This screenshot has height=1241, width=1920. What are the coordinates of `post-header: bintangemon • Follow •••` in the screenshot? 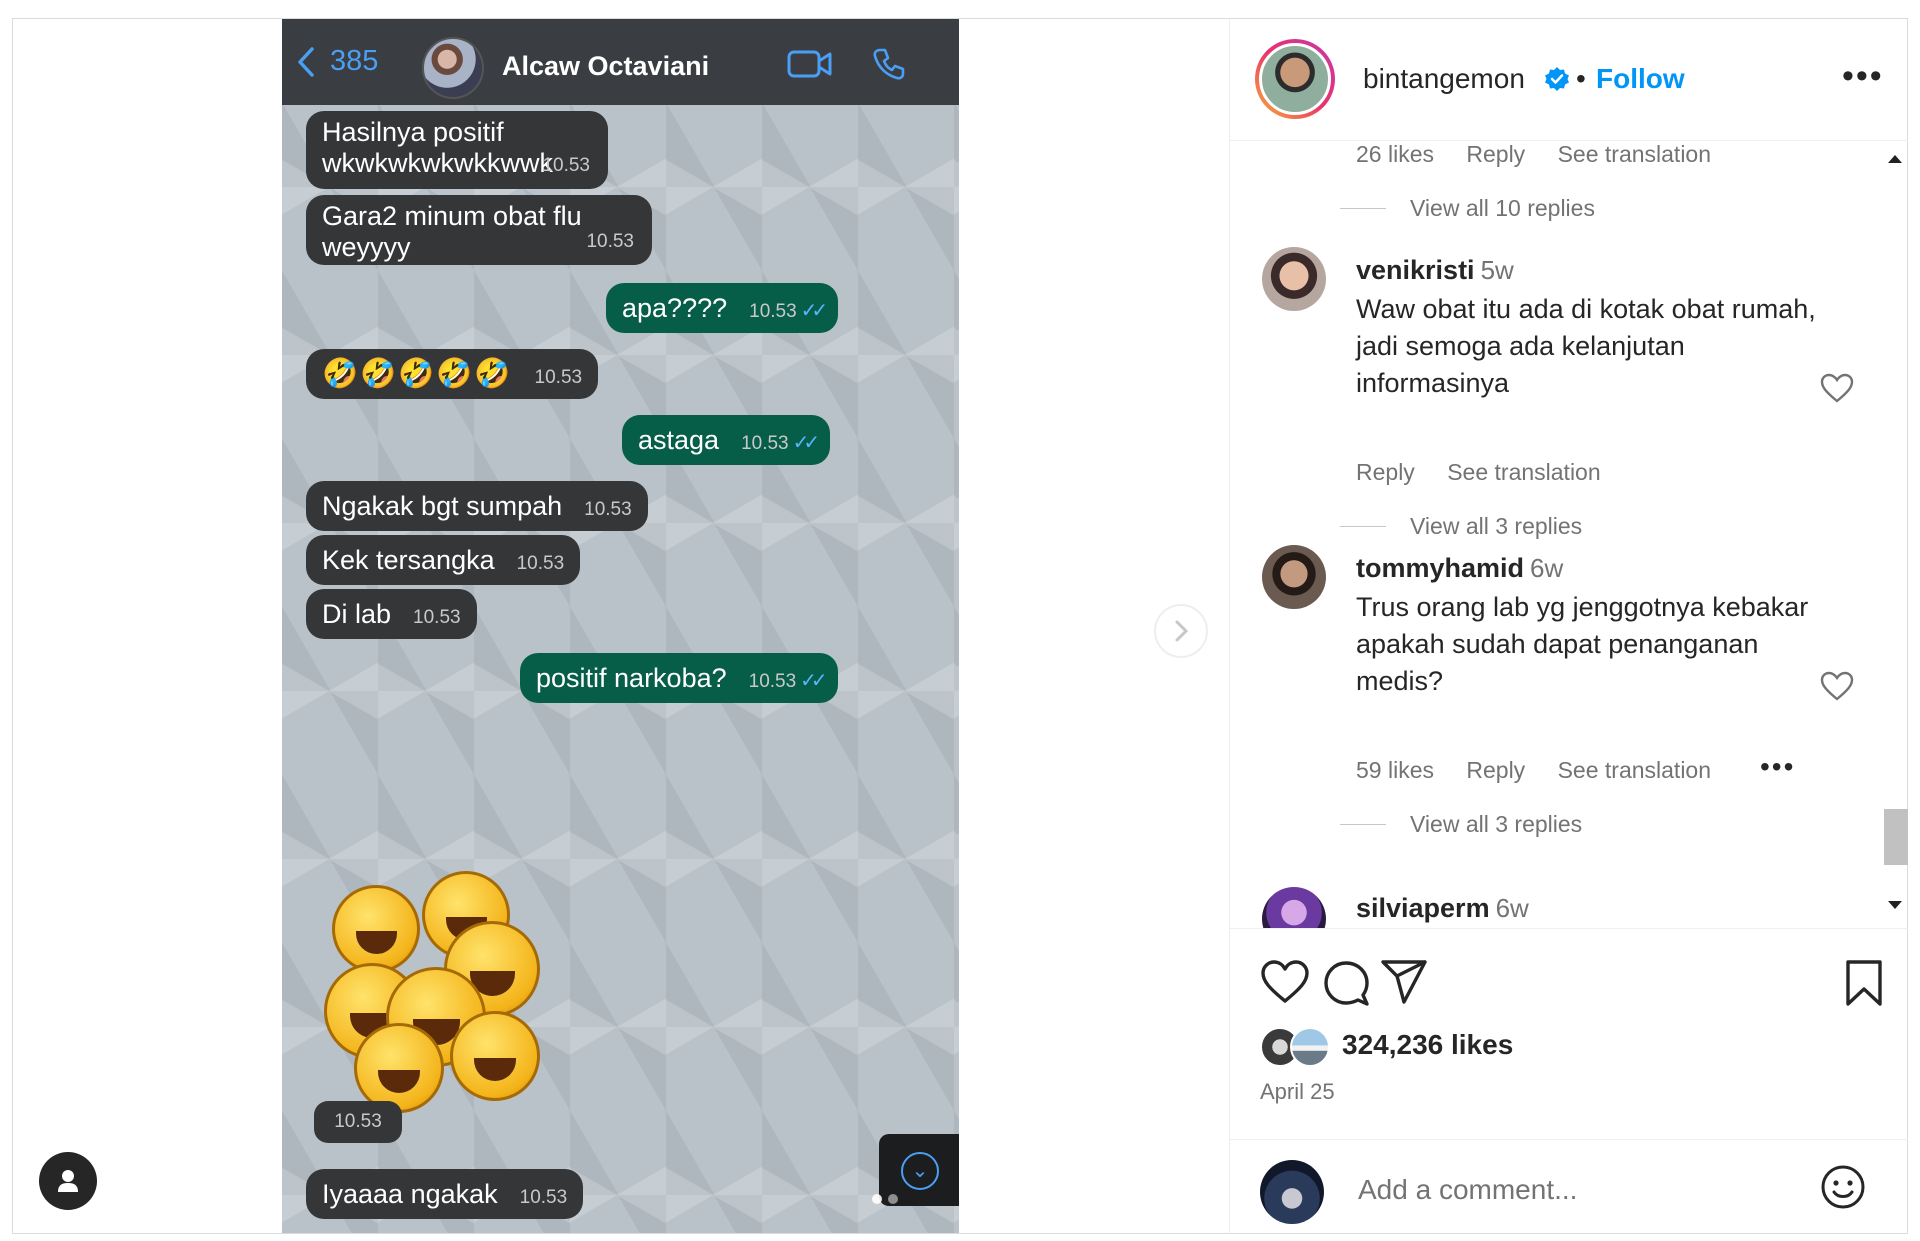 It's located at (1569, 80).